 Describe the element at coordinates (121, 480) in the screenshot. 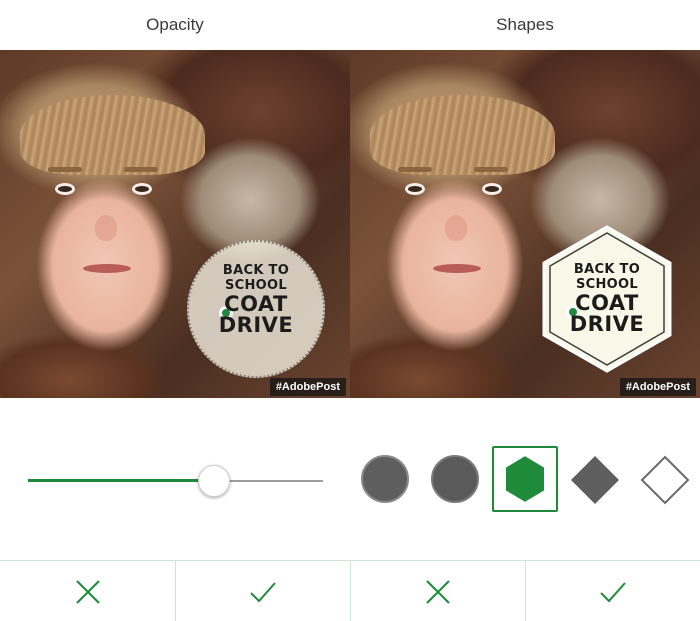

I see `opacity-slider-fill` at that location.